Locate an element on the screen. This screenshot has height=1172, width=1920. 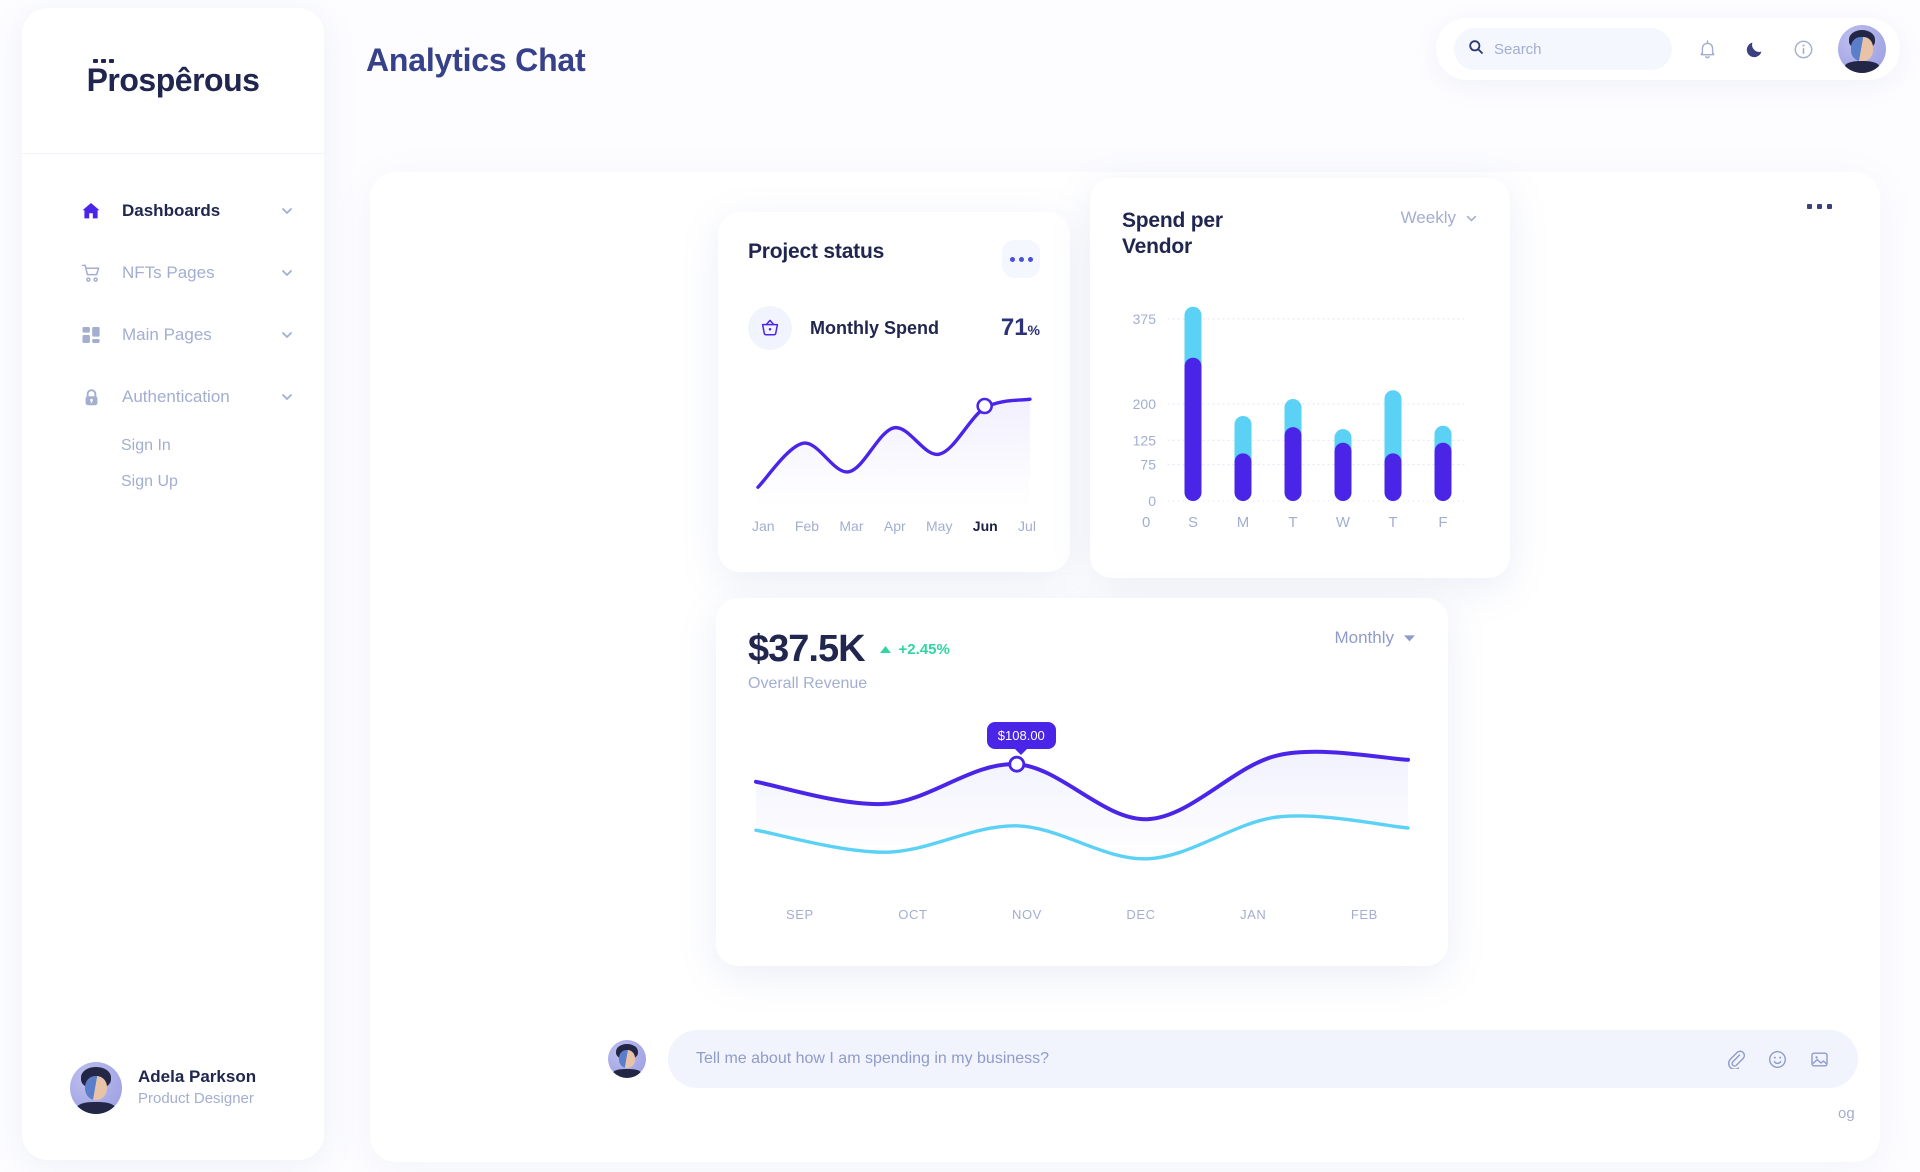
info-icon is located at coordinates (1803, 49).